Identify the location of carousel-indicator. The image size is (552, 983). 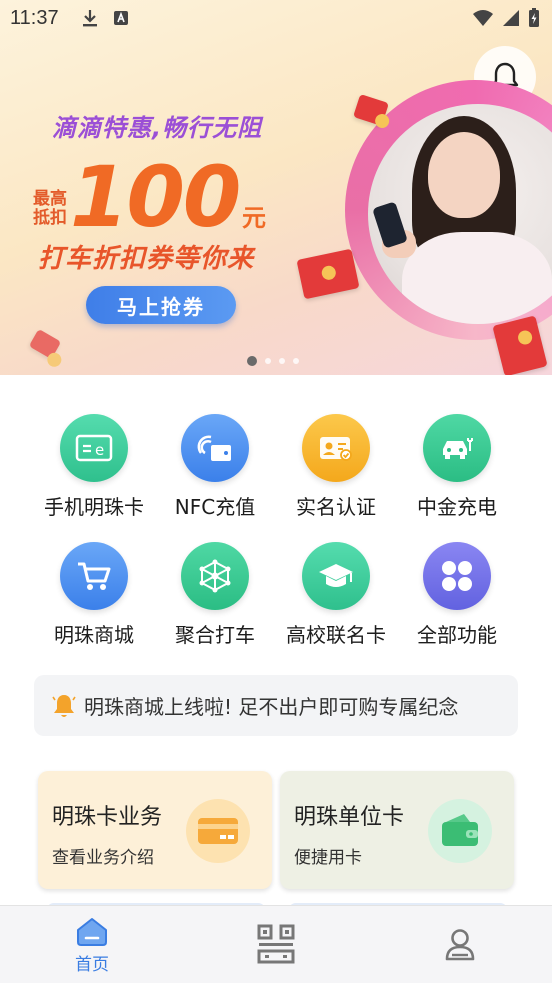
(273, 361).